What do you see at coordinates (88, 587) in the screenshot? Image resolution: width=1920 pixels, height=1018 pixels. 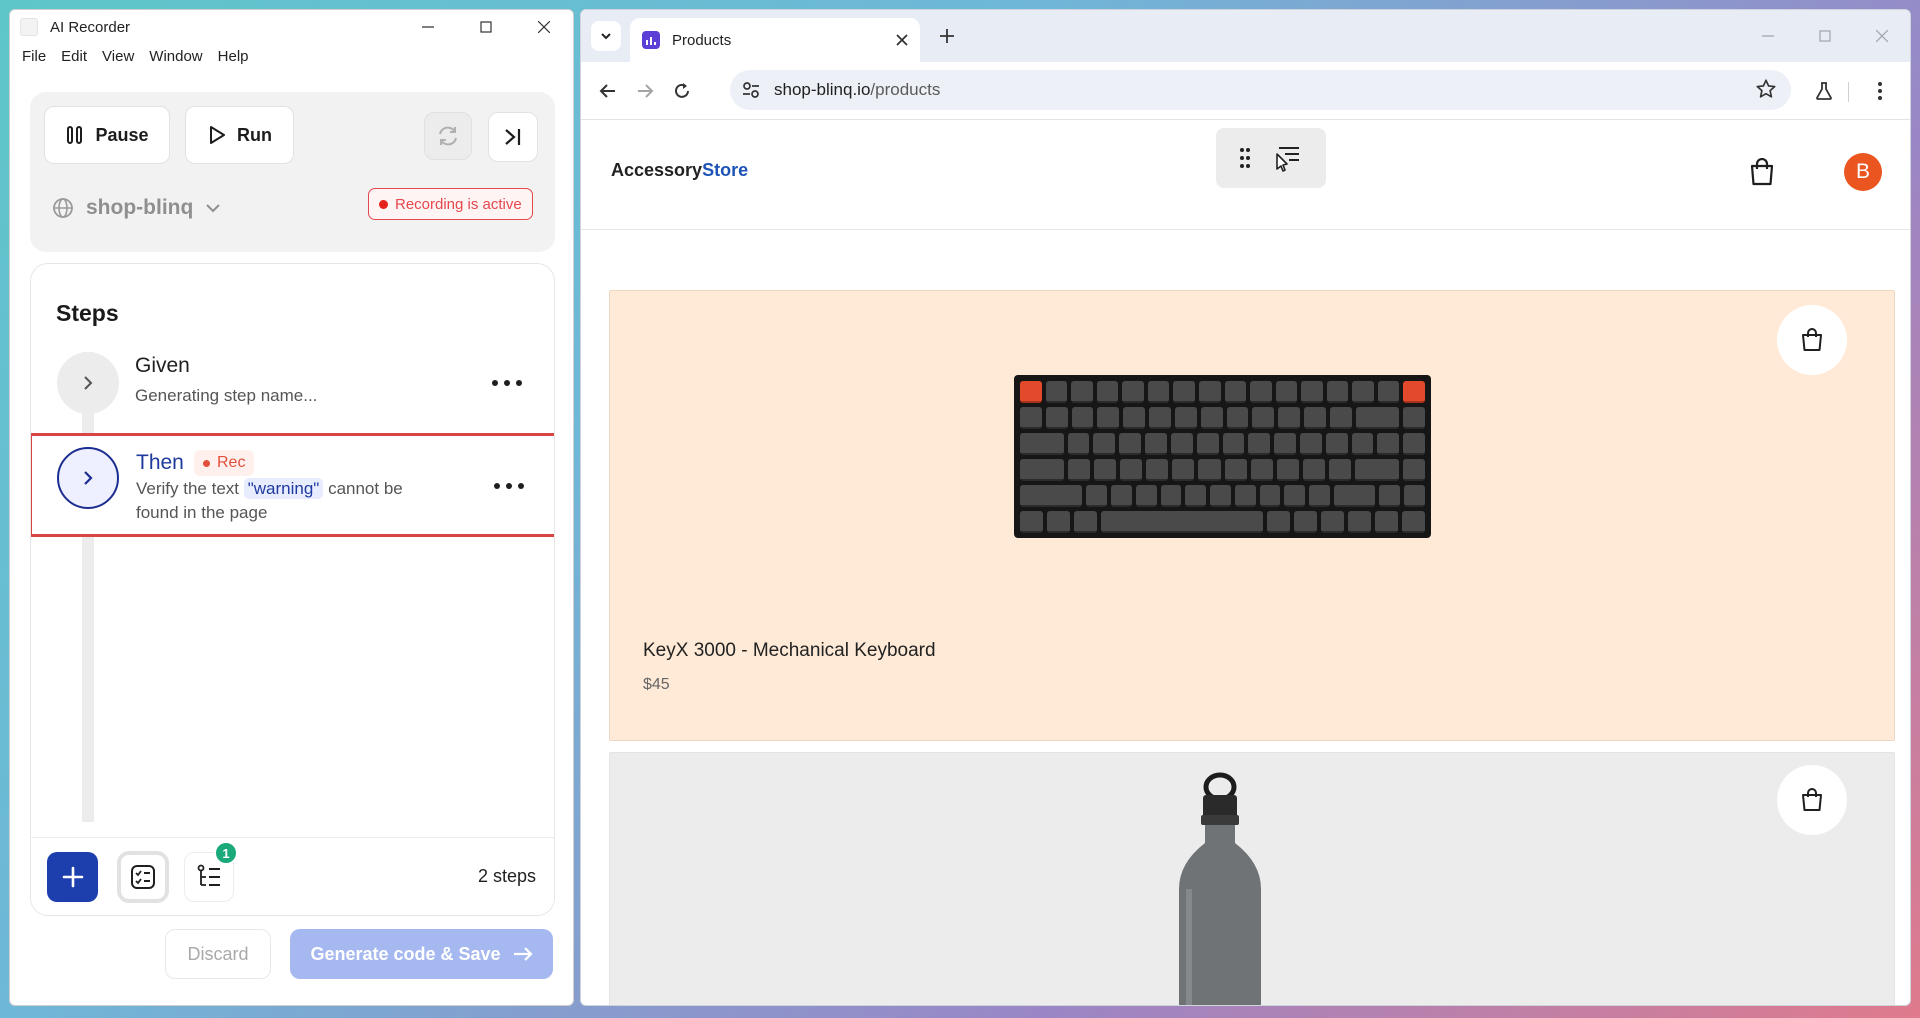 I see `timeline-line` at bounding box center [88, 587].